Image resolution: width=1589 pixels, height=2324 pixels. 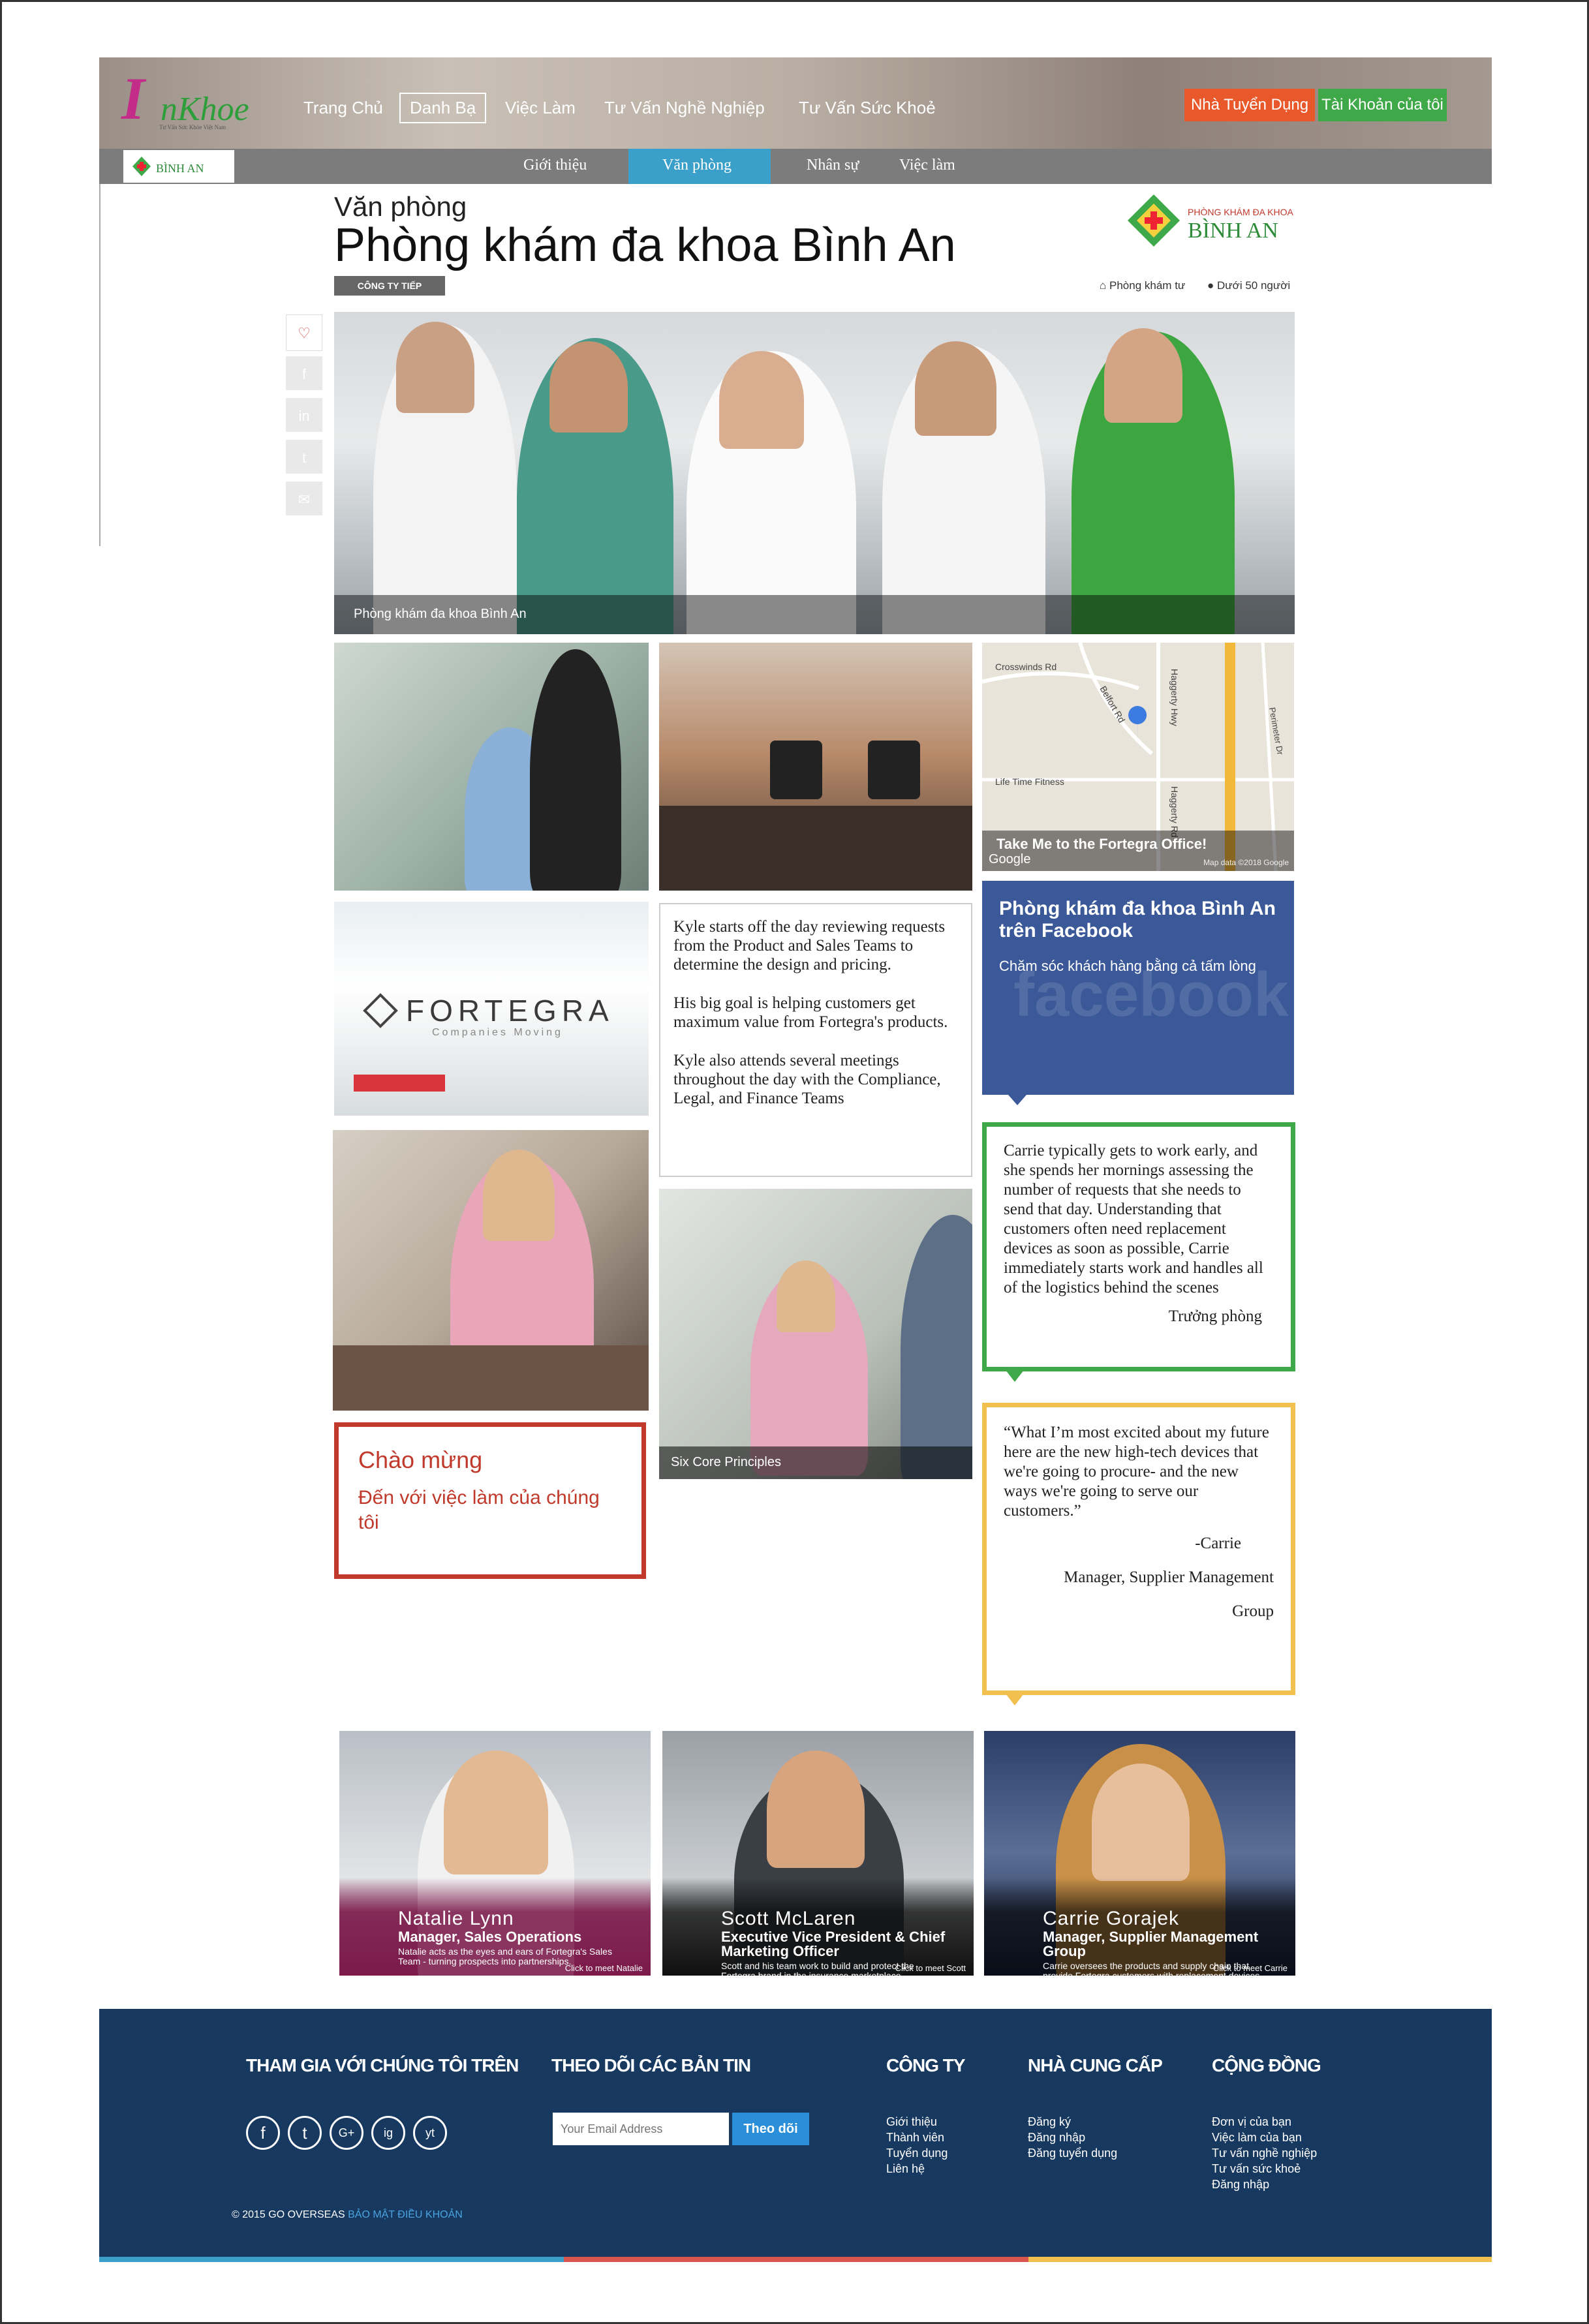 What do you see at coordinates (263, 2133) in the screenshot?
I see `facebook-icon: f` at bounding box center [263, 2133].